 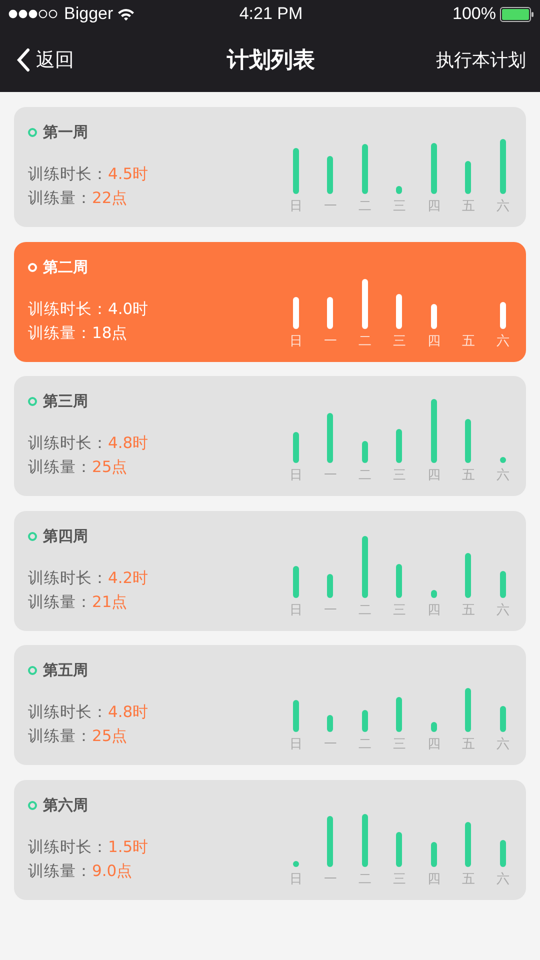 What do you see at coordinates (270, 436) in the screenshot?
I see `week-card: 第三周 训练时长：4.8时 训练量：25点 日 一 二 三 四 五 六` at bounding box center [270, 436].